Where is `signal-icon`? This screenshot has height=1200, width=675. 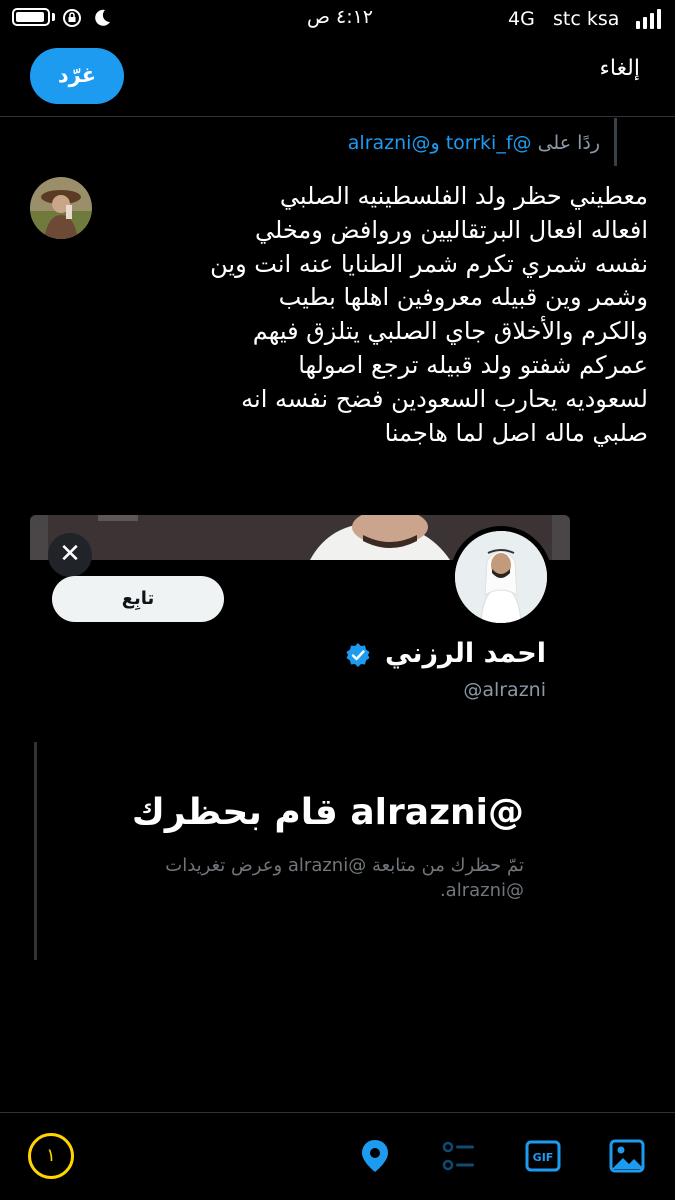 signal-icon is located at coordinates (650, 19).